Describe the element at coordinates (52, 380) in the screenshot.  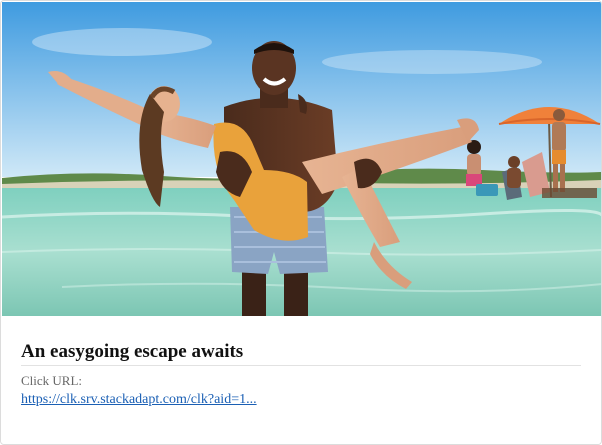
I see `click-url-label: Click URL:` at that location.